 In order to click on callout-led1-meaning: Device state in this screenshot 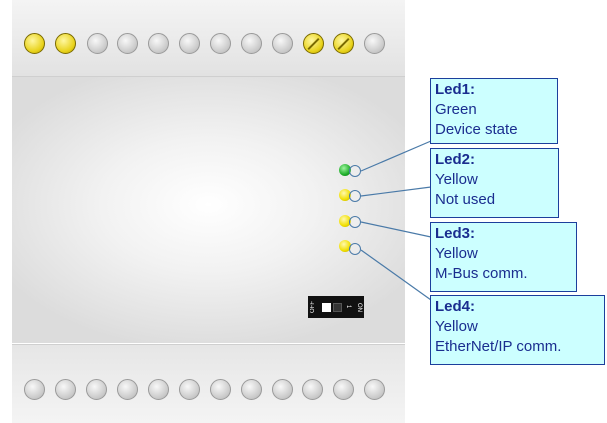, I will do `click(476, 129)`.